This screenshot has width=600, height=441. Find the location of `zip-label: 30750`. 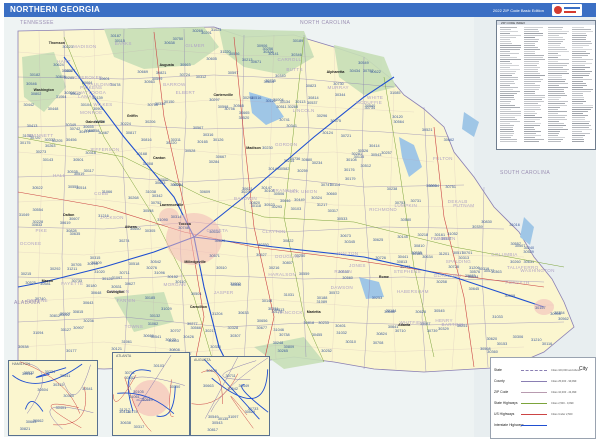

zip-label: 30750 is located at coordinates (178, 39).